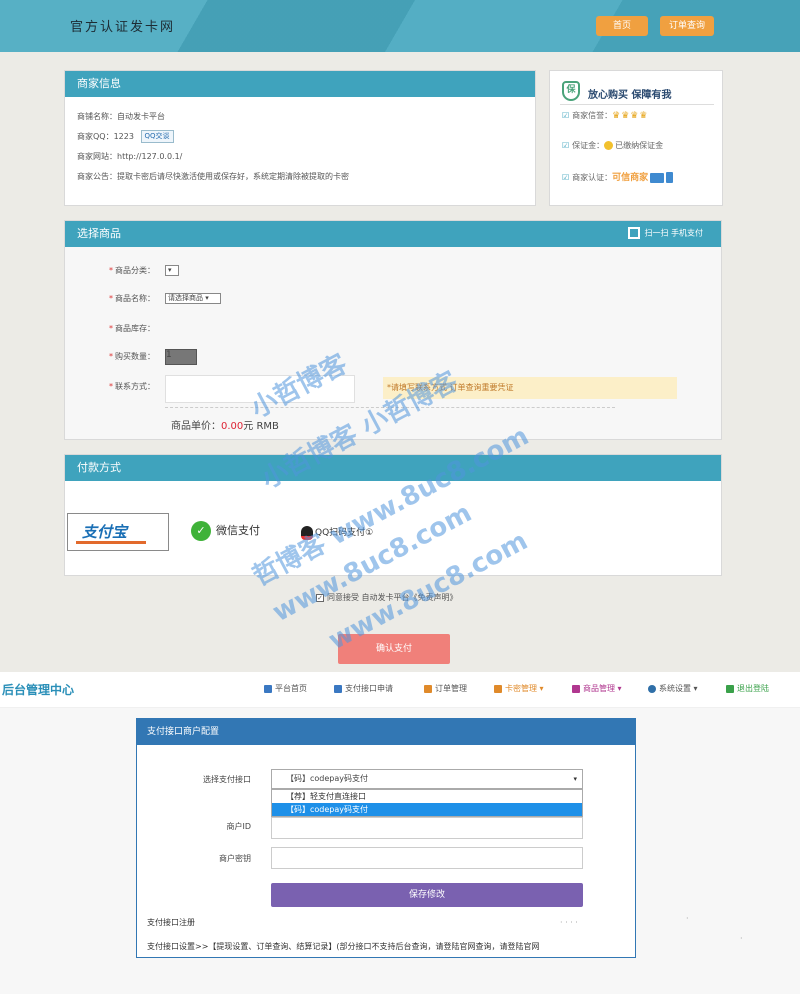 This screenshot has width=800, height=994. I want to click on site-title: 官方认证发卡网, so click(123, 27).